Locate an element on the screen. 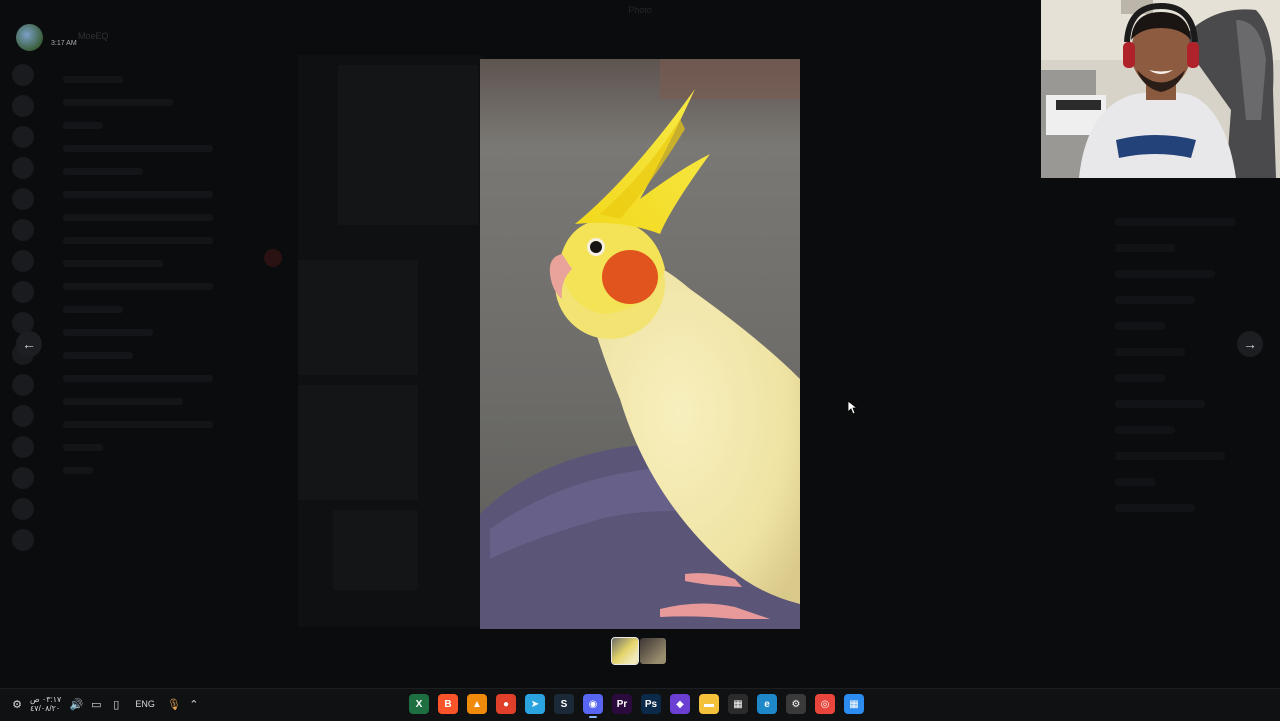 Image resolution: width=1280 pixels, height=721 pixels. discord-icon: ◉ is located at coordinates (593, 704).